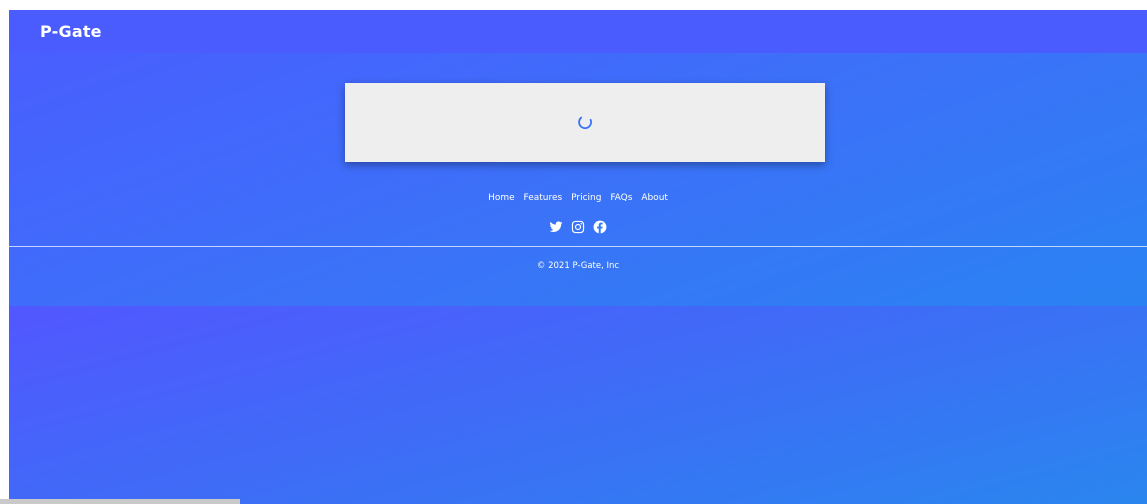 Image resolution: width=1147 pixels, height=504 pixels. Describe the element at coordinates (120, 501) in the screenshot. I see `browser-status-bar` at that location.